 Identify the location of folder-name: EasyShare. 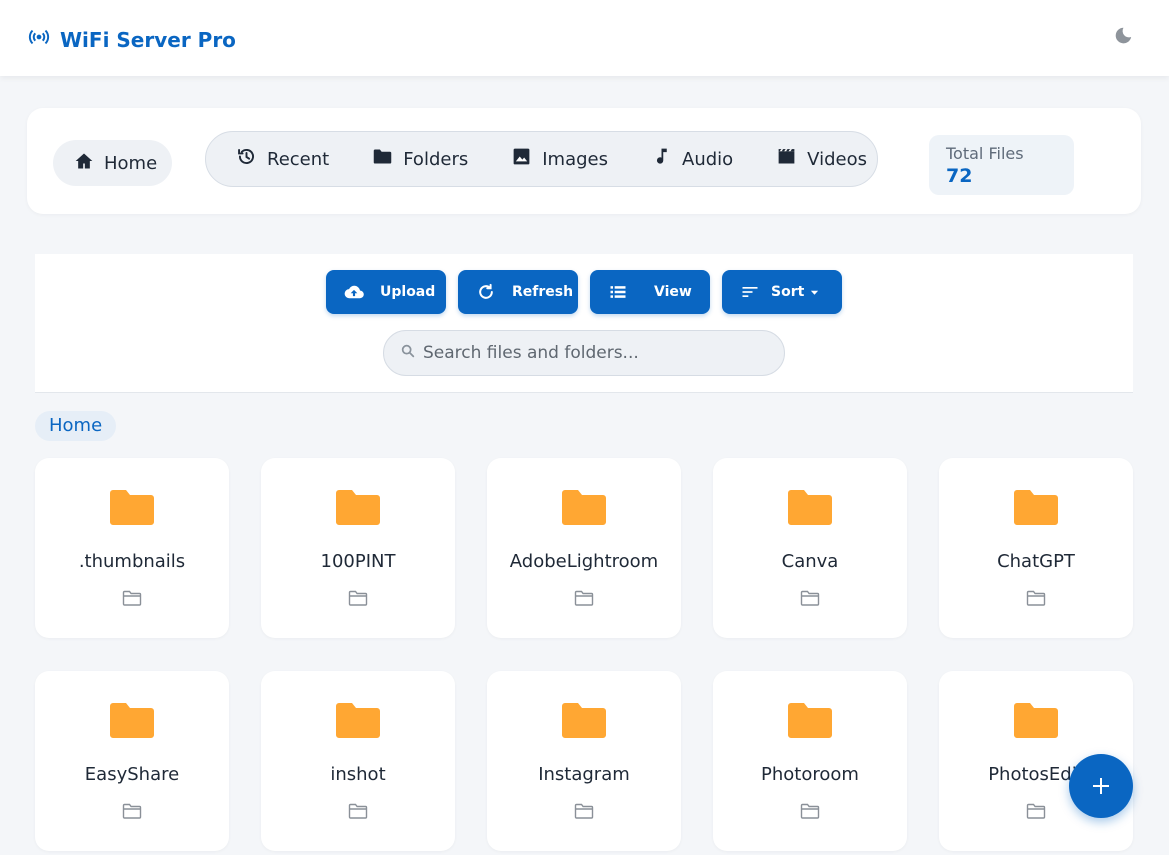
(132, 774).